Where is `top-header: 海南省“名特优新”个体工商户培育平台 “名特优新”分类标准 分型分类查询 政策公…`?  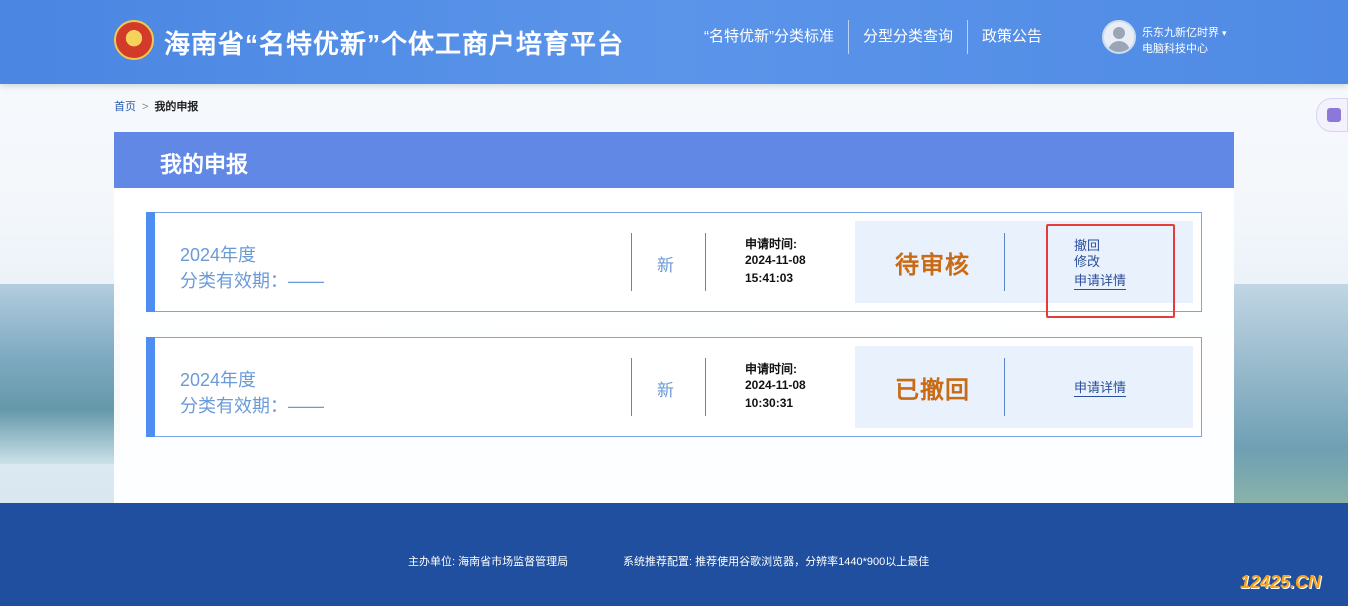 top-header: 海南省“名特优新”个体工商户培育平台 “名特优新”分类标准 分型分类查询 政策公… is located at coordinates (674, 42).